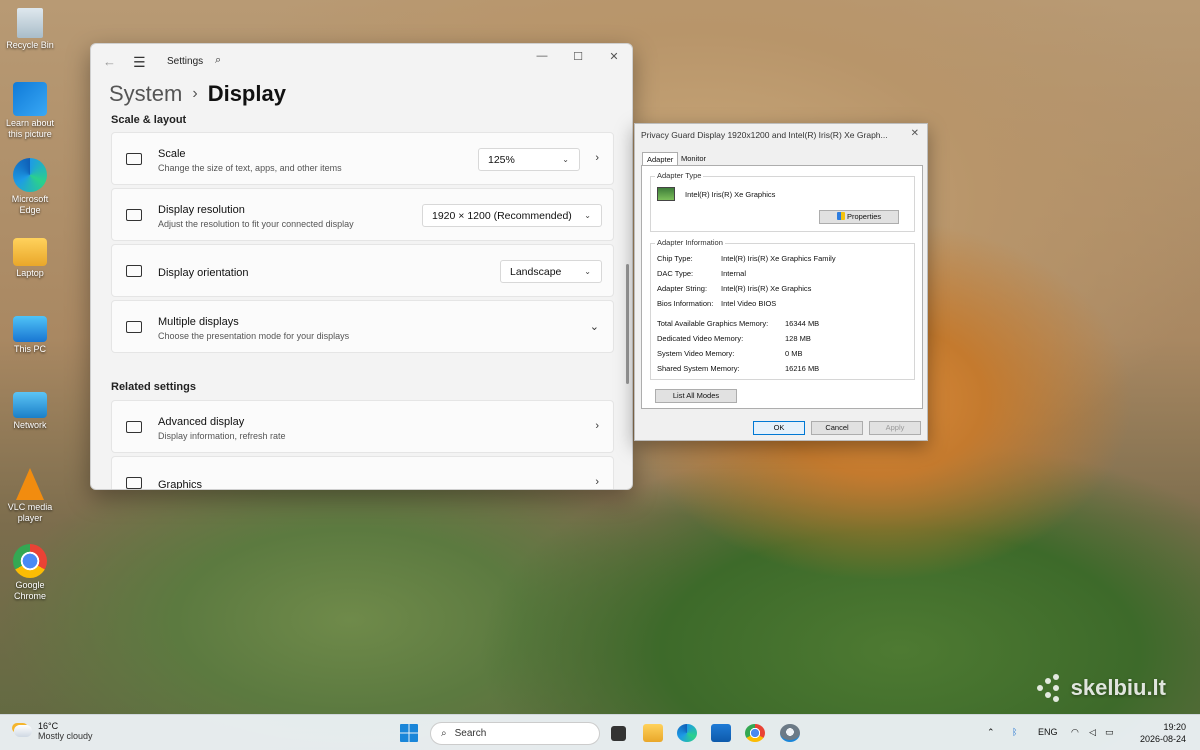  What do you see at coordinates (627, 324) in the screenshot?
I see `scrollbar` at bounding box center [627, 324].